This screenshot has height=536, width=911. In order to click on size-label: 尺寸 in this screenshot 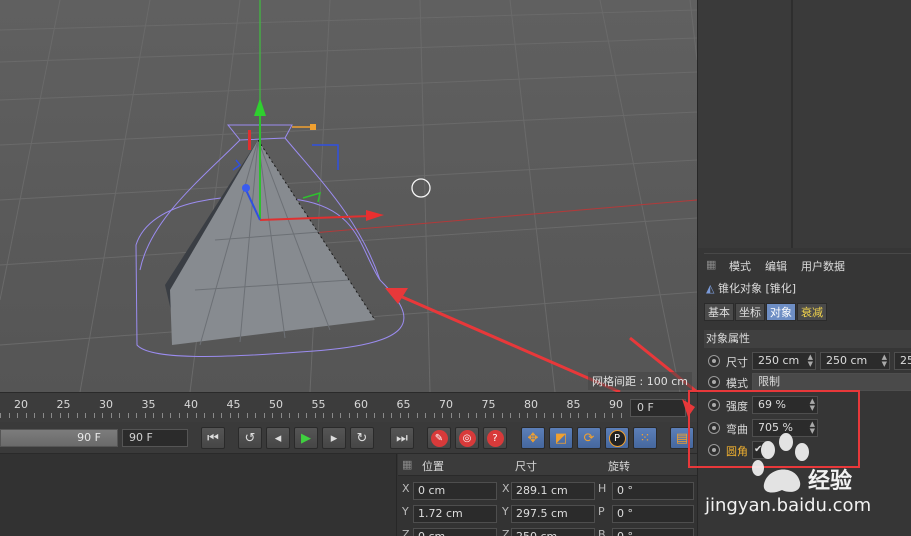, I will do `click(737, 362)`.